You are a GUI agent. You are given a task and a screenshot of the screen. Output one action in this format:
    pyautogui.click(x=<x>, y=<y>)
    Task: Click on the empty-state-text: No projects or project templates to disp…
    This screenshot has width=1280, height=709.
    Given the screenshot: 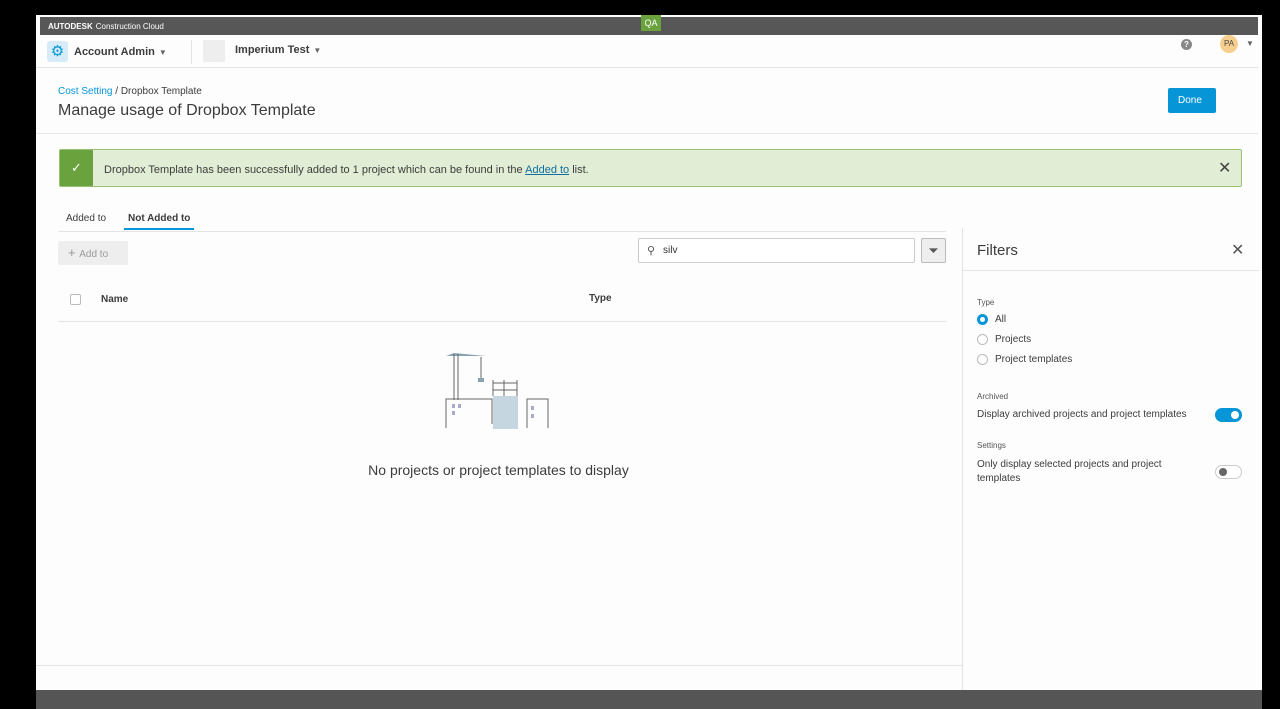 What is the action you would take?
    pyautogui.click(x=498, y=470)
    